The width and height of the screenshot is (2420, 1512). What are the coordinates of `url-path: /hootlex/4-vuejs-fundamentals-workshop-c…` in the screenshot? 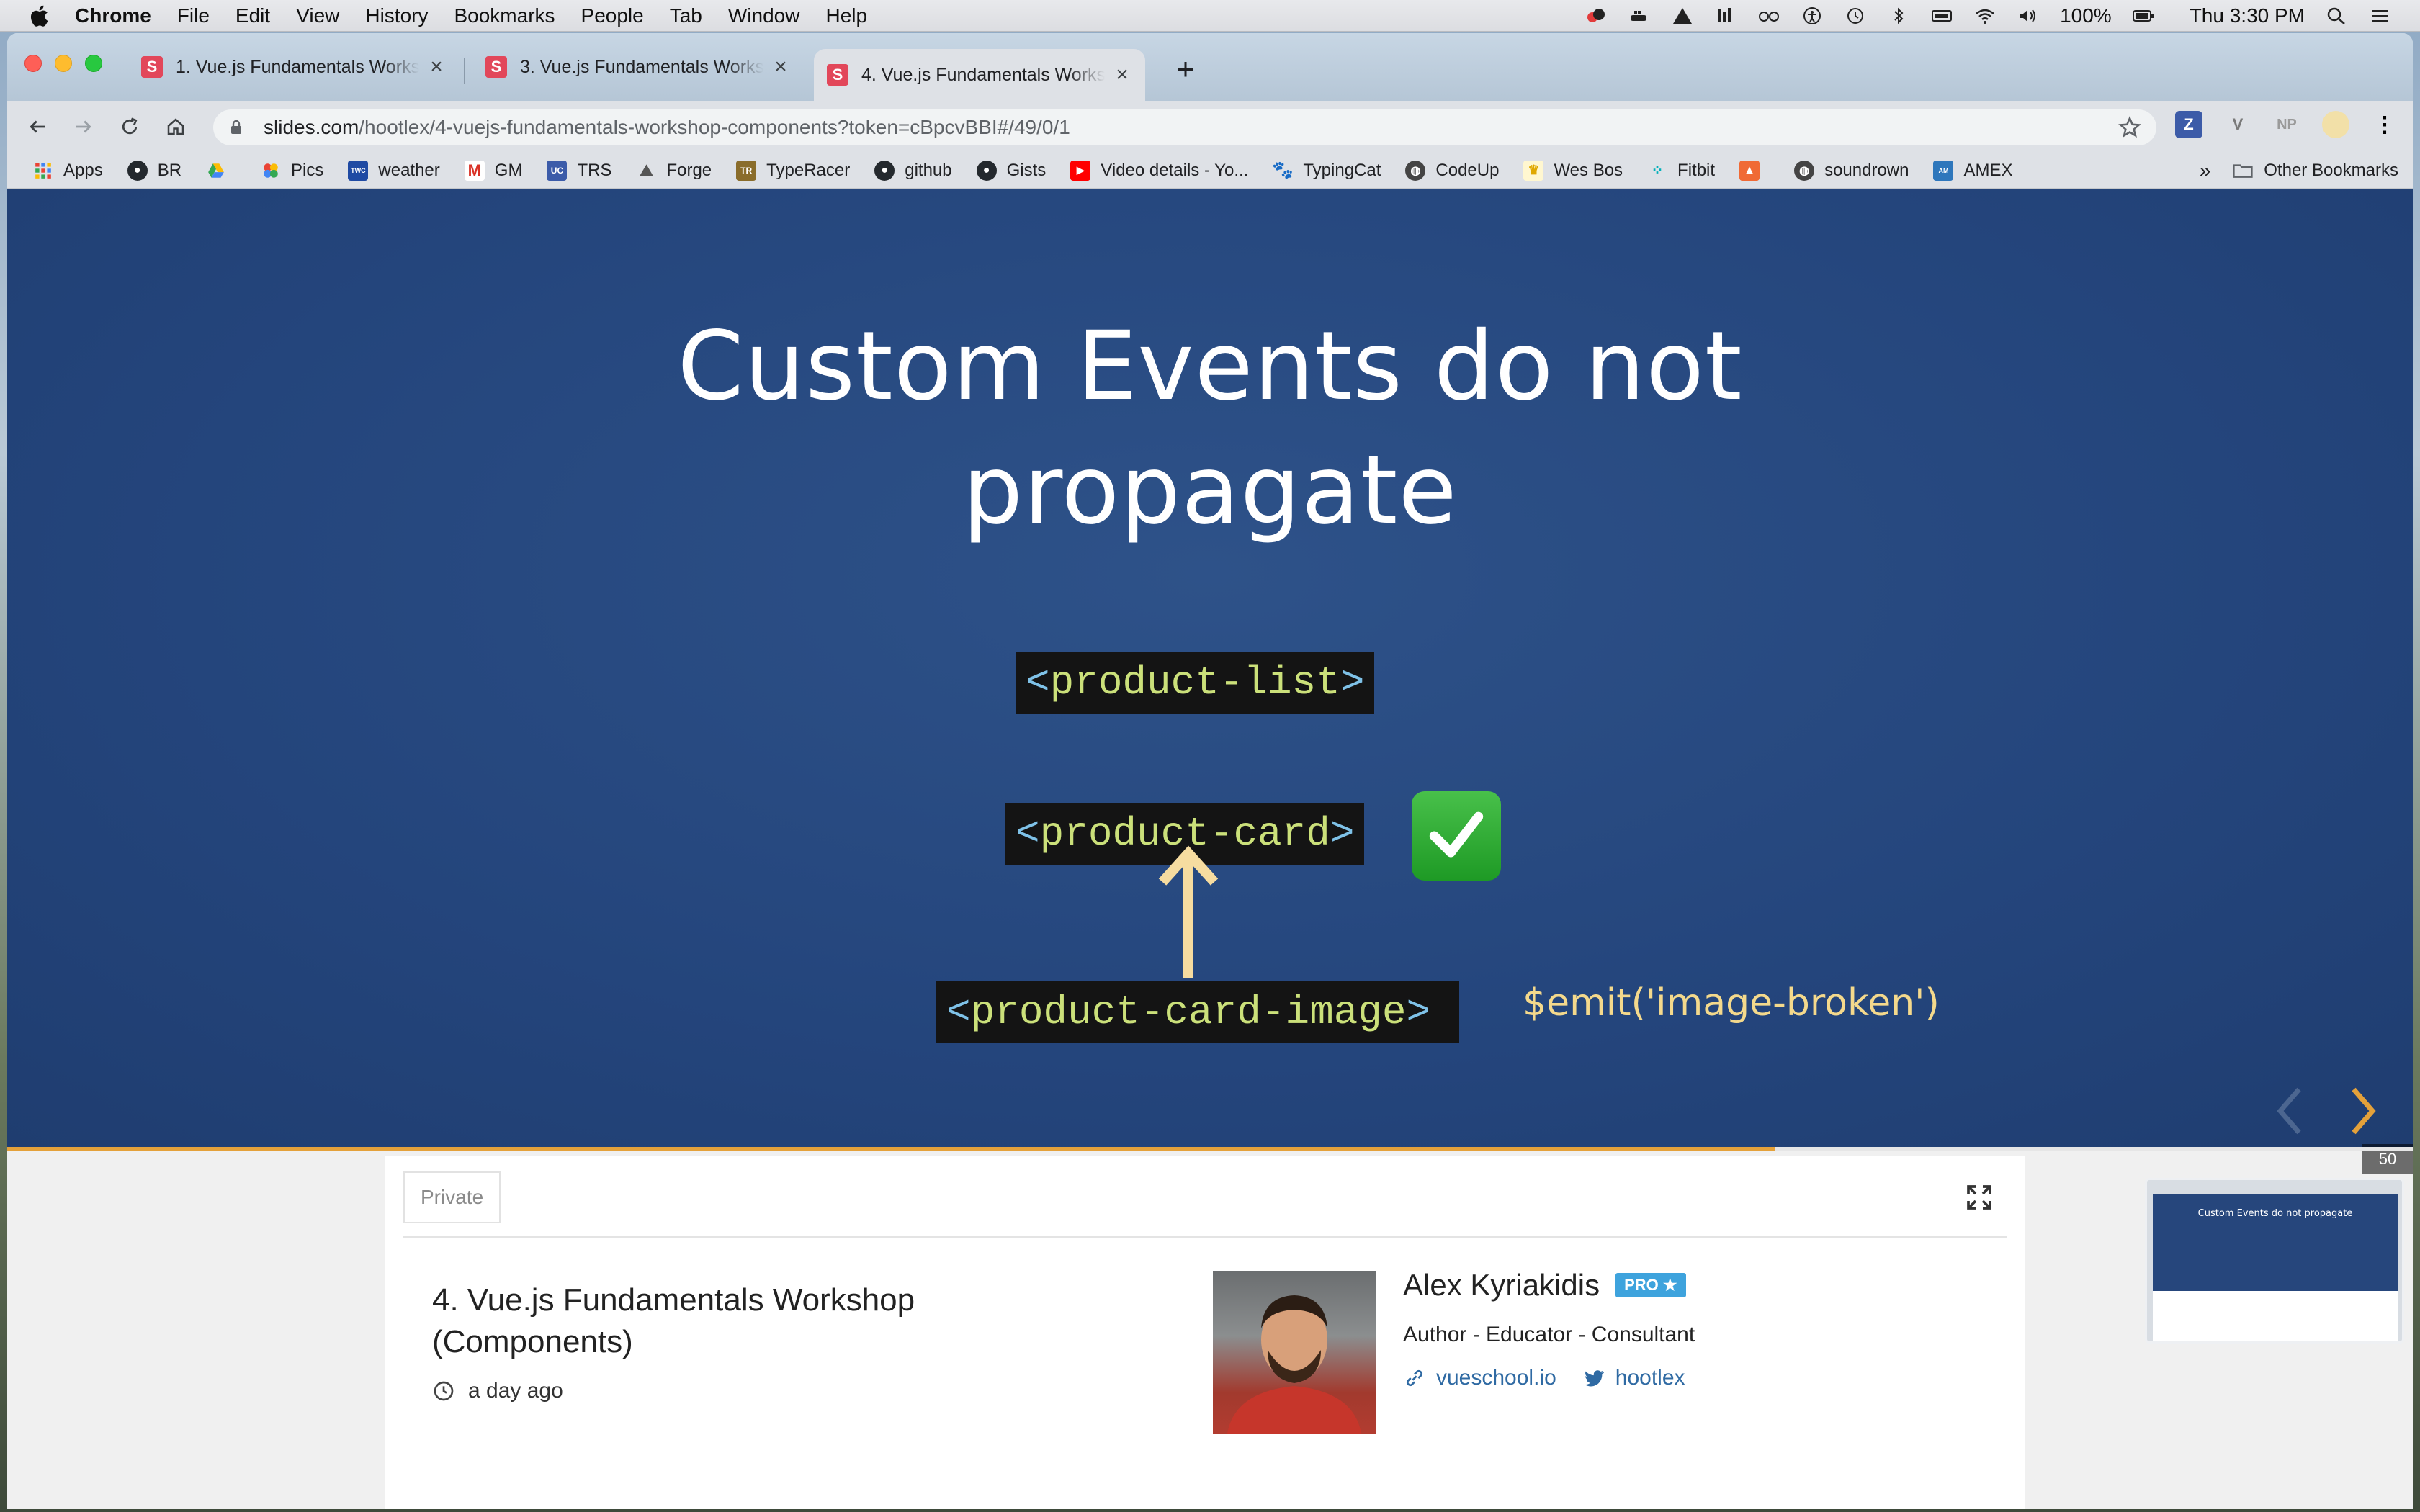 It's located at (714, 127).